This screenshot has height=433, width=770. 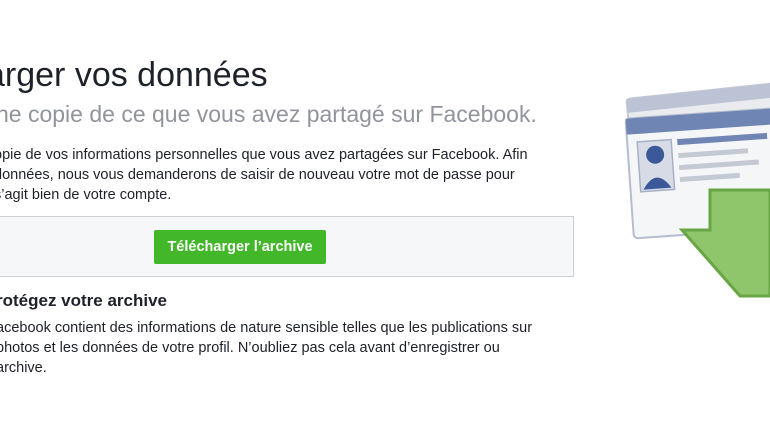 I want to click on profile-card-download-icon, so click(x=695, y=195).